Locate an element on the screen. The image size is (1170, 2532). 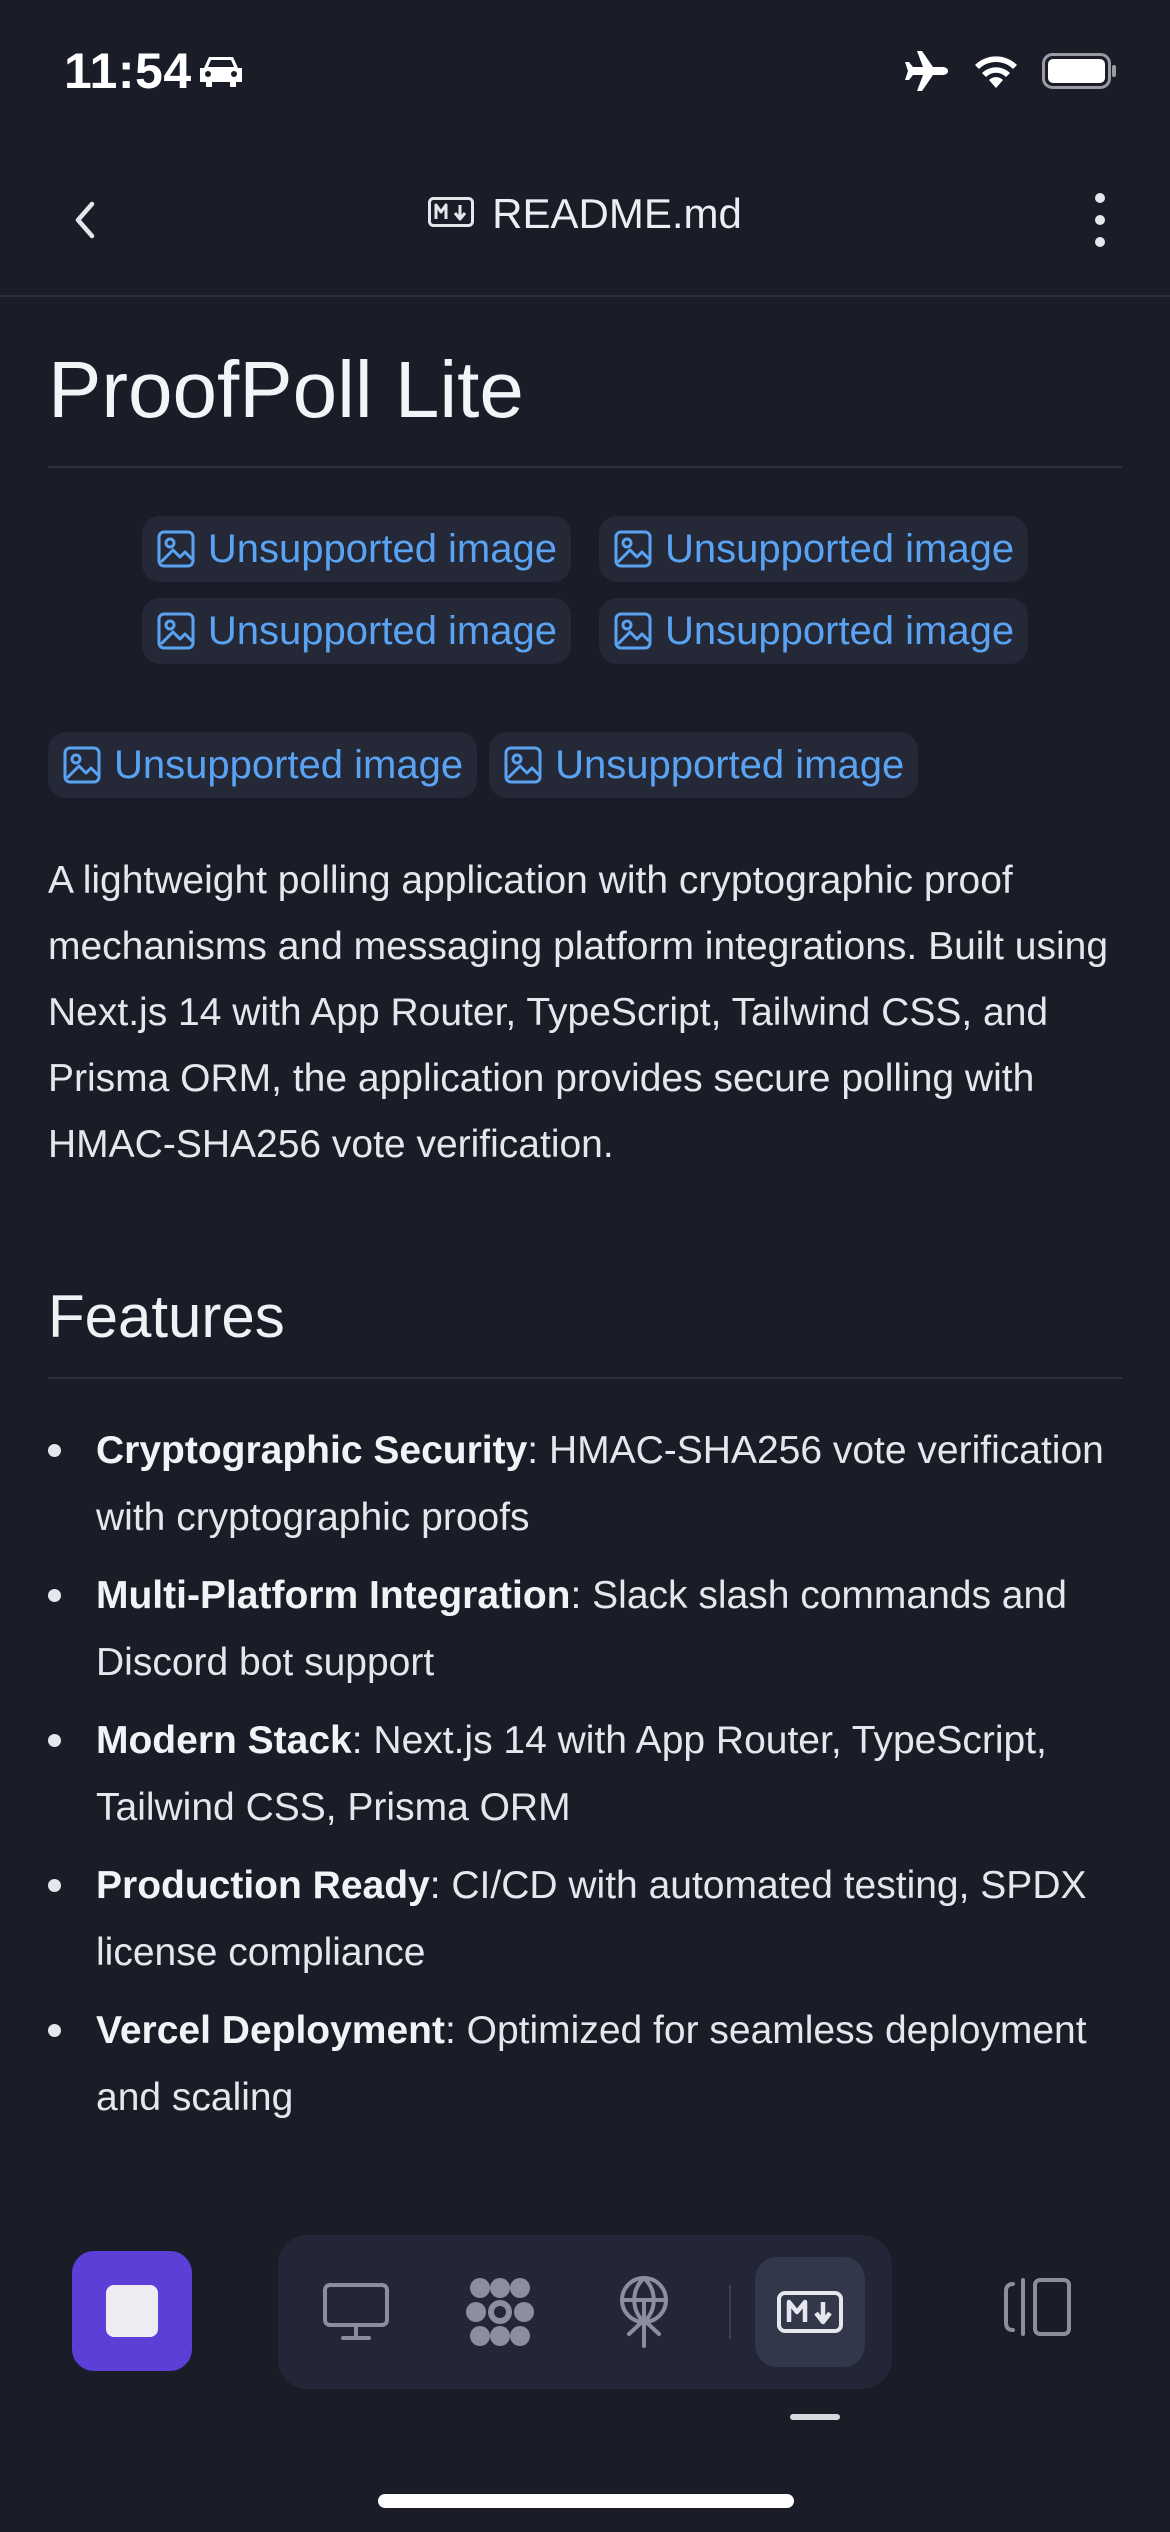
battery-icon is located at coordinates (1080, 73).